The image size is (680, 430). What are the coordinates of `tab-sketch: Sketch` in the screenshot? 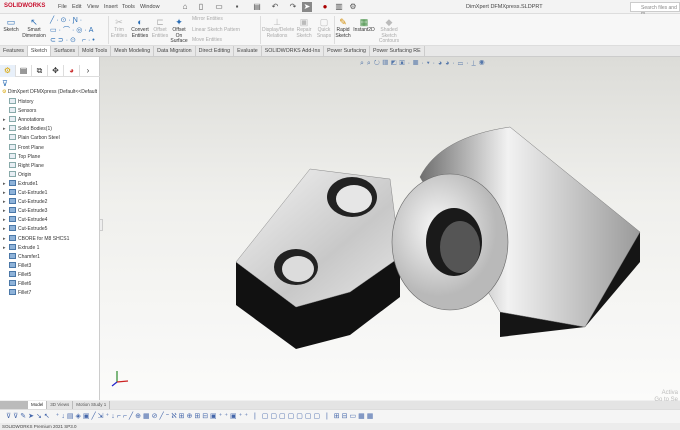 It's located at (39, 51).